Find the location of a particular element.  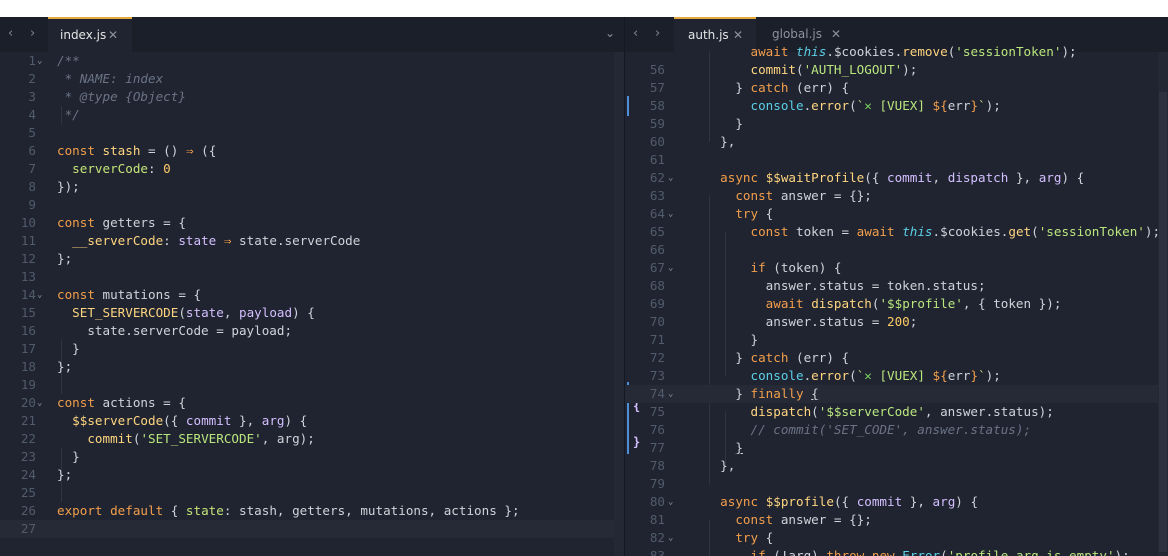

code-line: 20 ⌄ const actions = { is located at coordinates (312, 403).